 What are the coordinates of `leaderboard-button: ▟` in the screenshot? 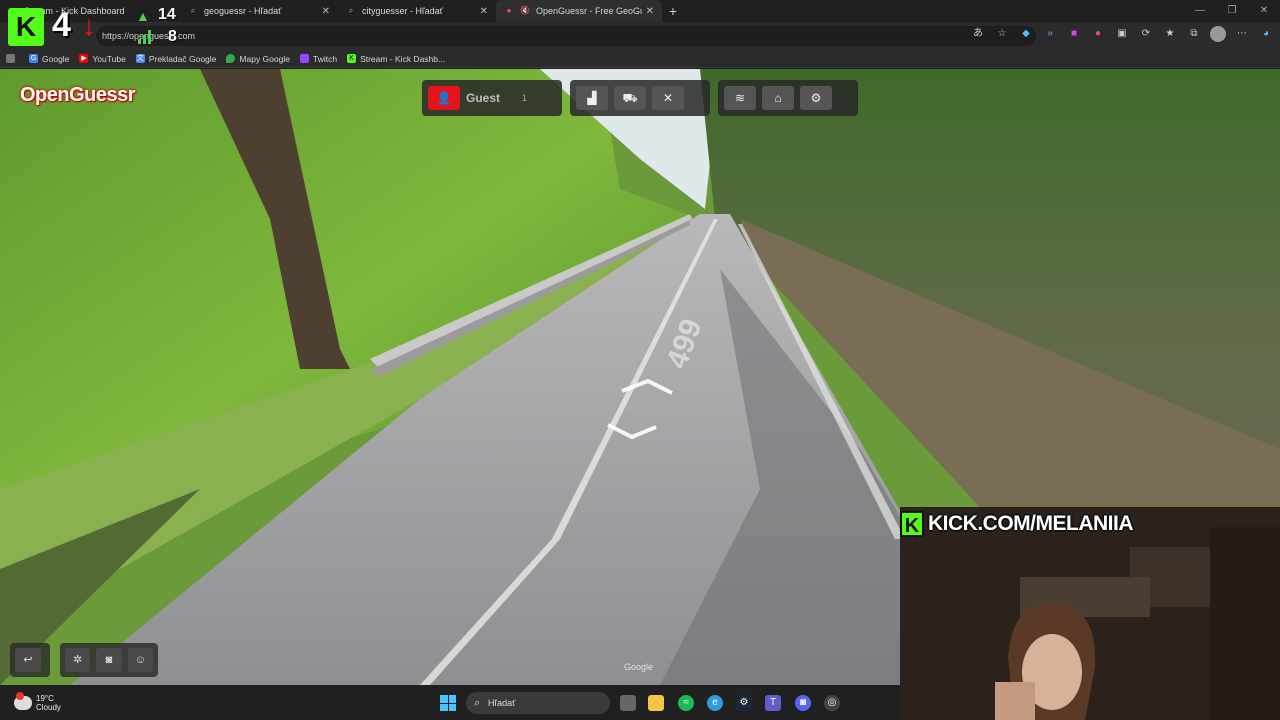 It's located at (592, 98).